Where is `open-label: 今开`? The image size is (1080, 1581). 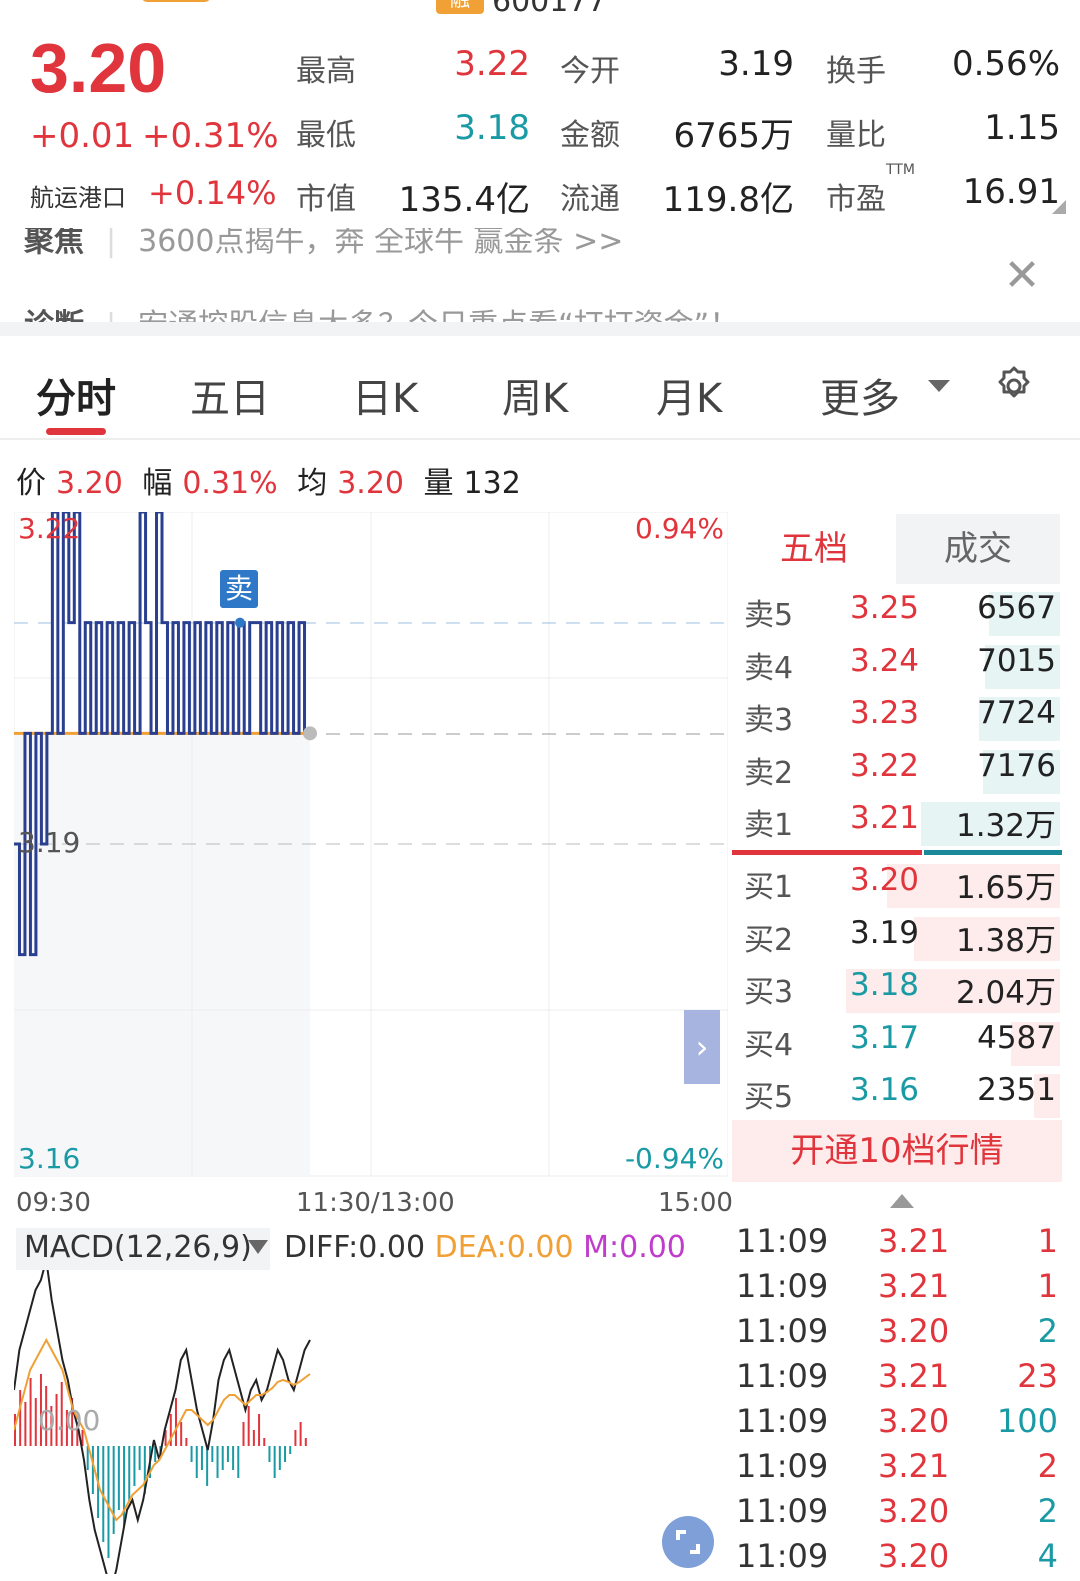
open-label: 今开 is located at coordinates (590, 71).